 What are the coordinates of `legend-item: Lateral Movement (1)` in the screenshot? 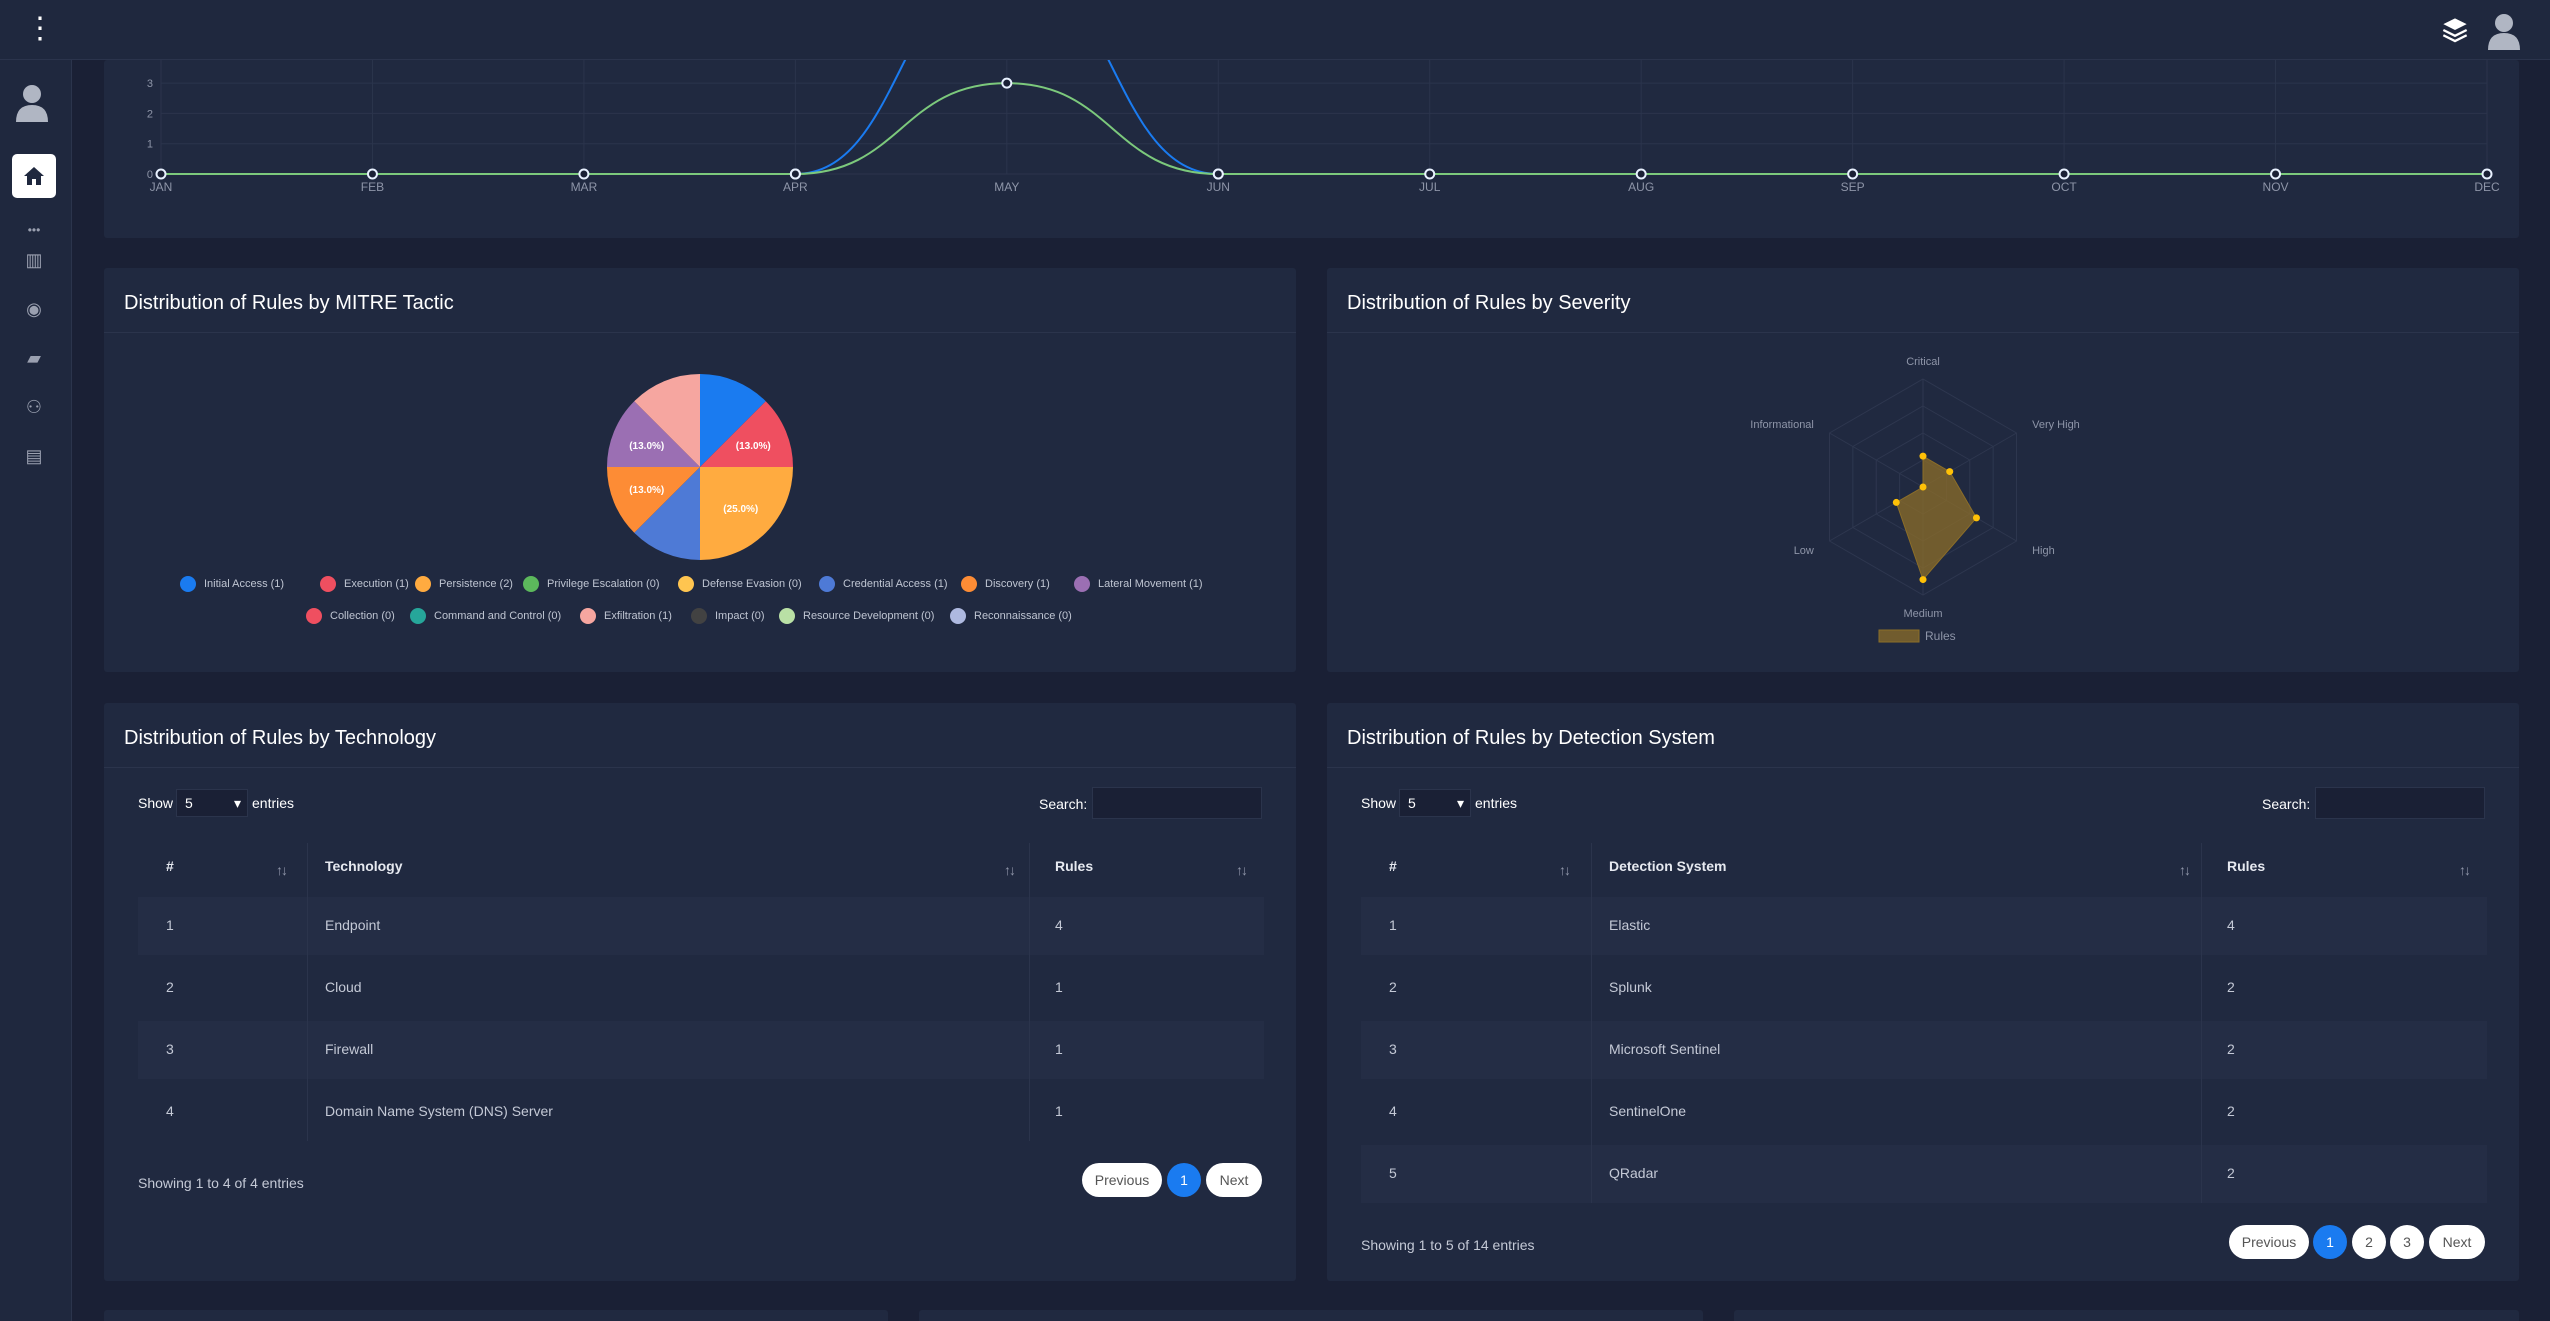 It's located at (1138, 584).